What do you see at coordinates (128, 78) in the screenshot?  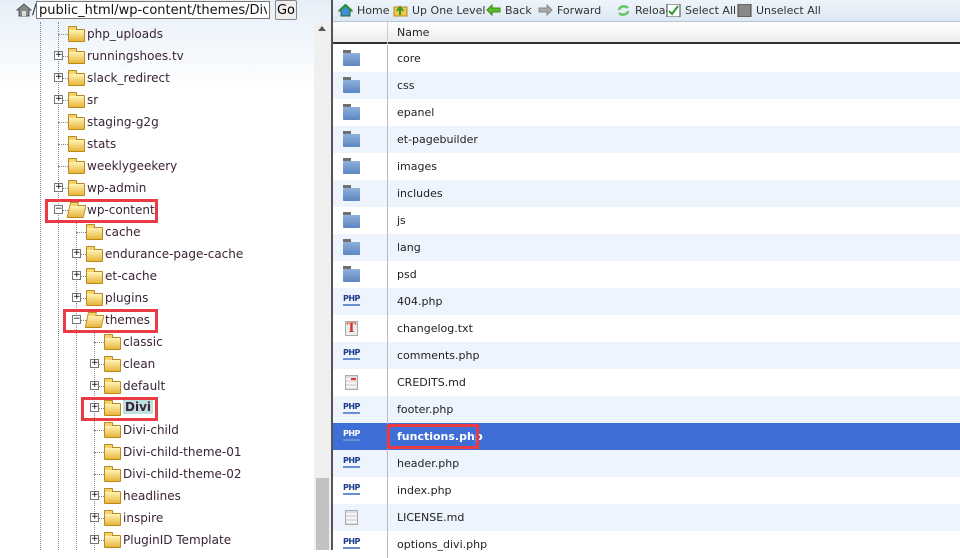 I see `tree-item-label: slack_redirect` at bounding box center [128, 78].